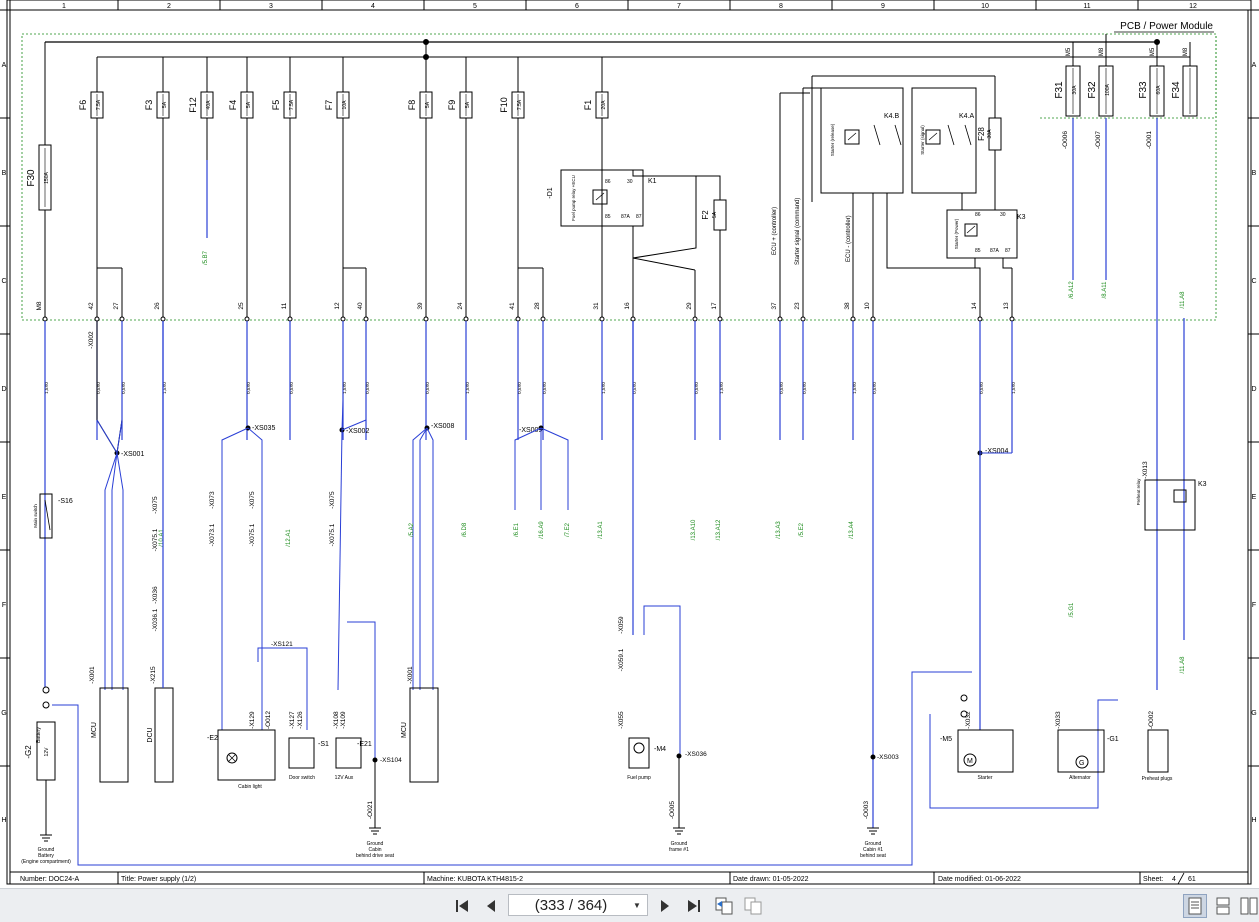 This screenshot has width=1259, height=922. What do you see at coordinates (1254, 173) in the screenshot?
I see `row-label-right: B` at bounding box center [1254, 173].